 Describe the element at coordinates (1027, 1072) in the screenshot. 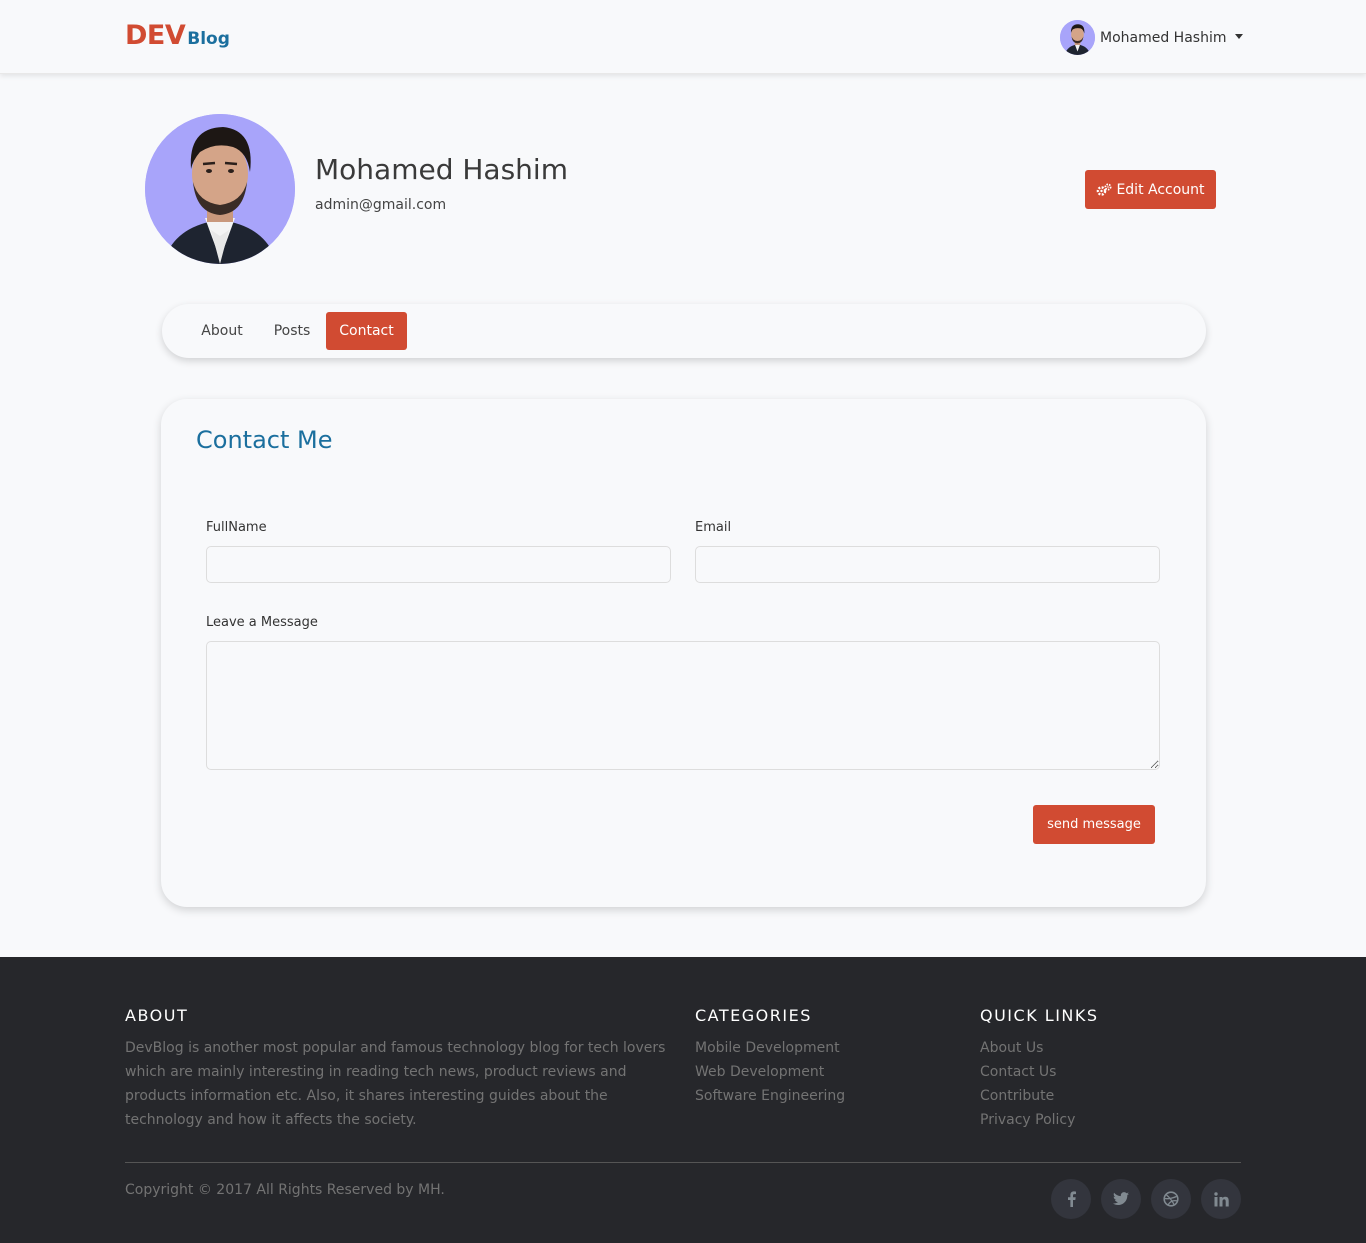

I see `footer-quick-link: Contact Us` at that location.